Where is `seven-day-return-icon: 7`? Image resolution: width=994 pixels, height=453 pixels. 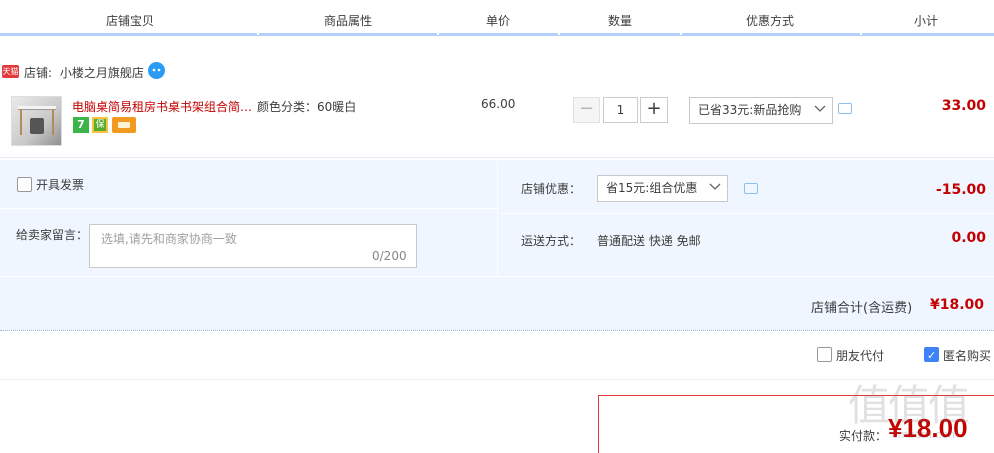
seven-day-return-icon: 7 is located at coordinates (81, 125).